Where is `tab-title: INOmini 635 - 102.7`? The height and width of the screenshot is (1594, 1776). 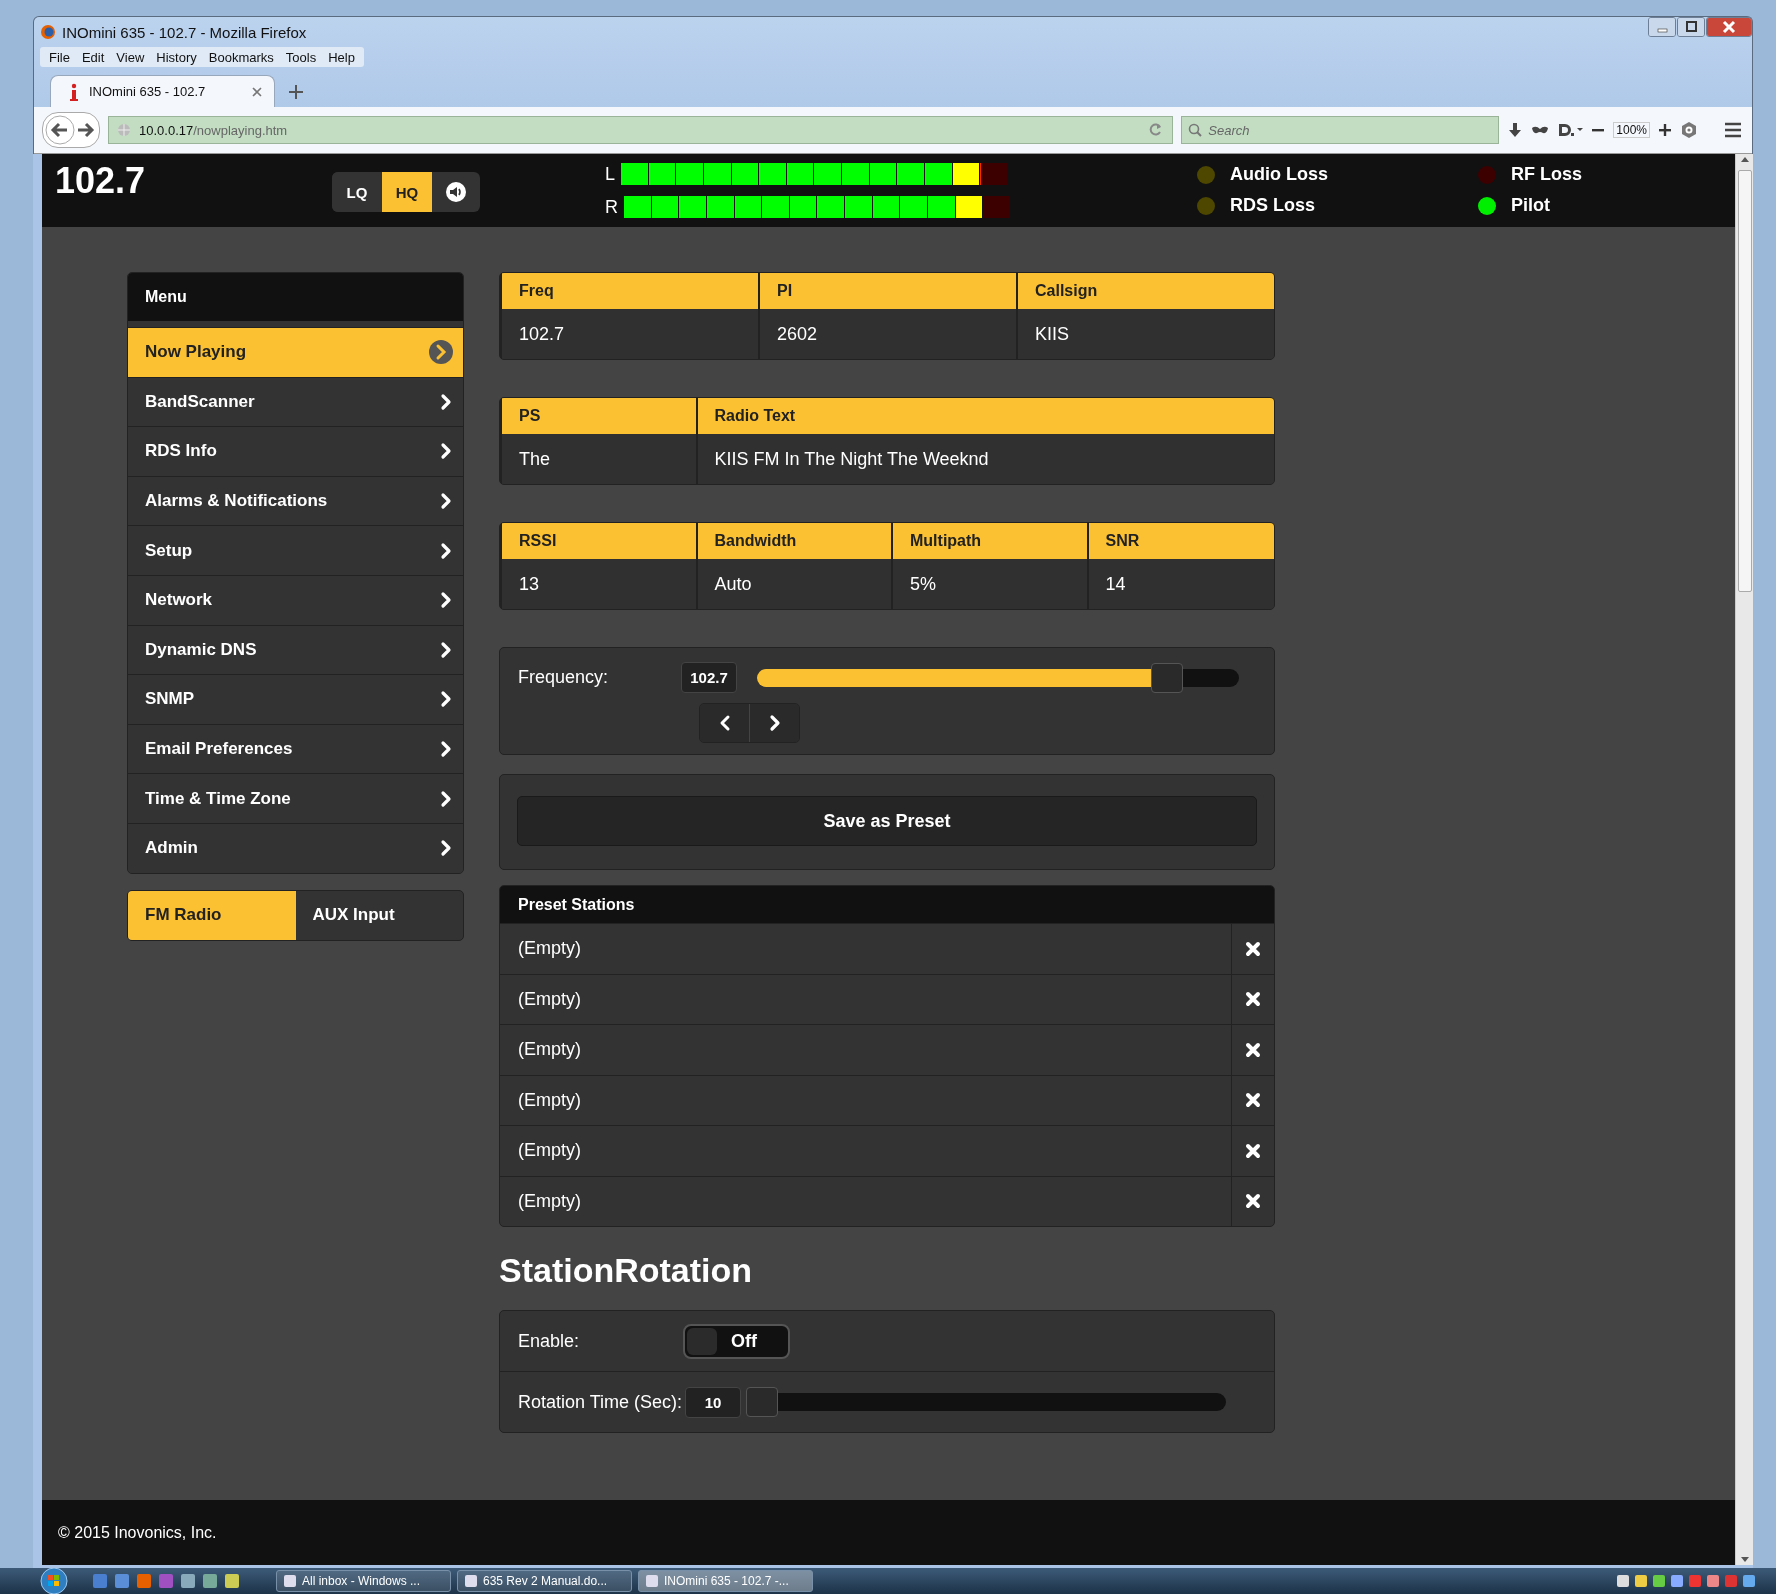
tab-title: INOmini 635 - 102.7 is located at coordinates (147, 91).